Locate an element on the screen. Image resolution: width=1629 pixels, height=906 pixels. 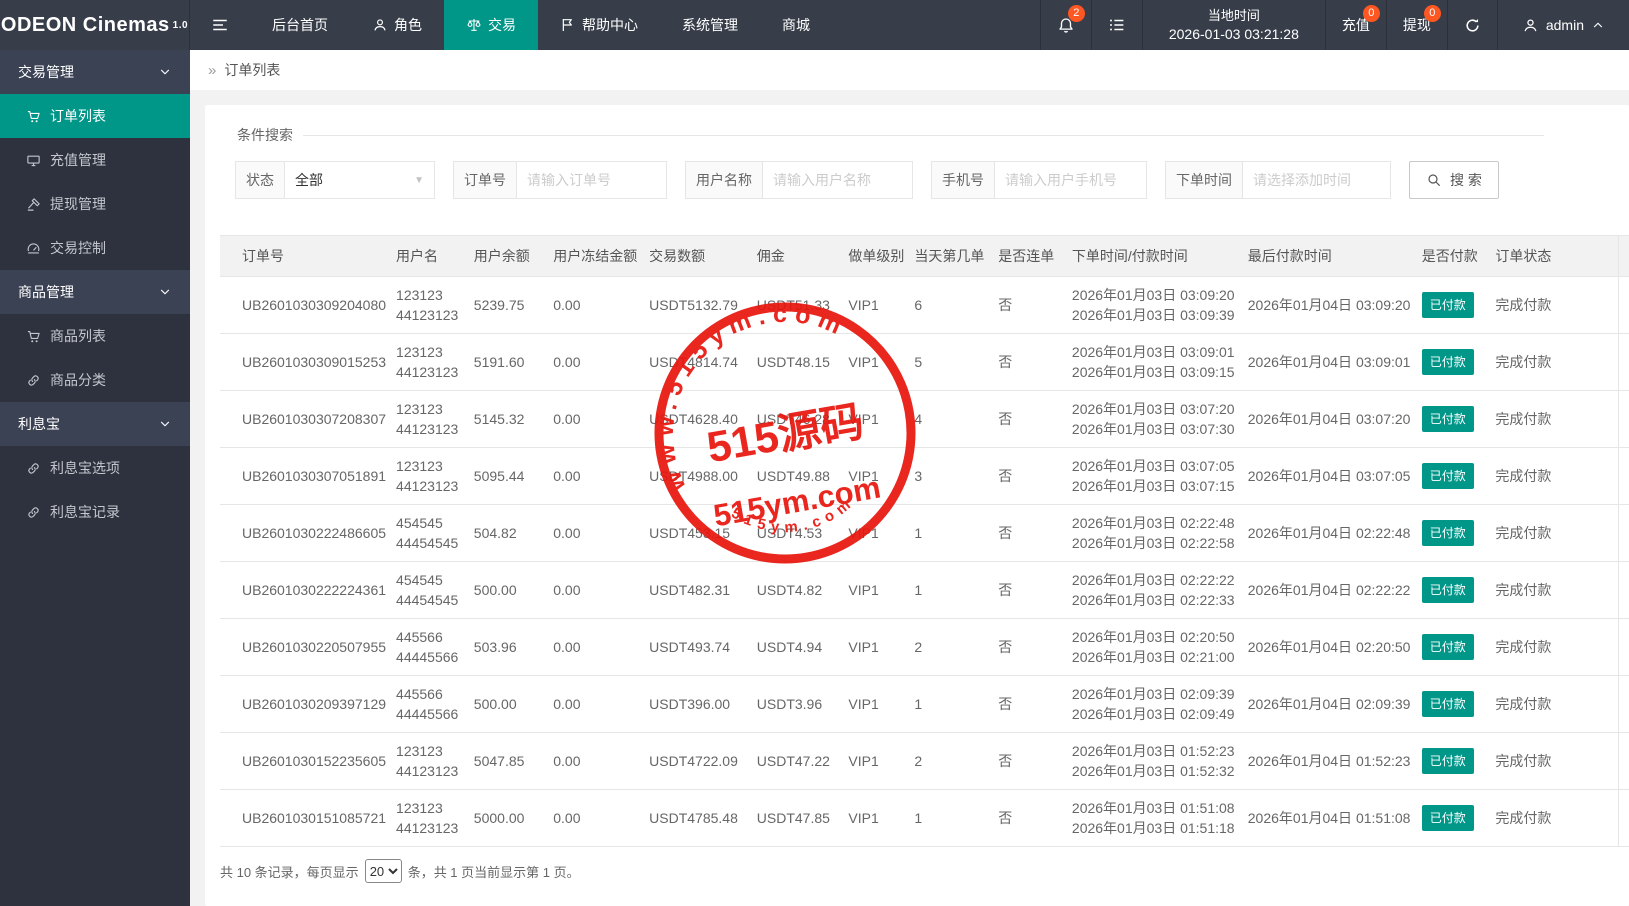
status-select: 全部 ▼ is located at coordinates (360, 180).